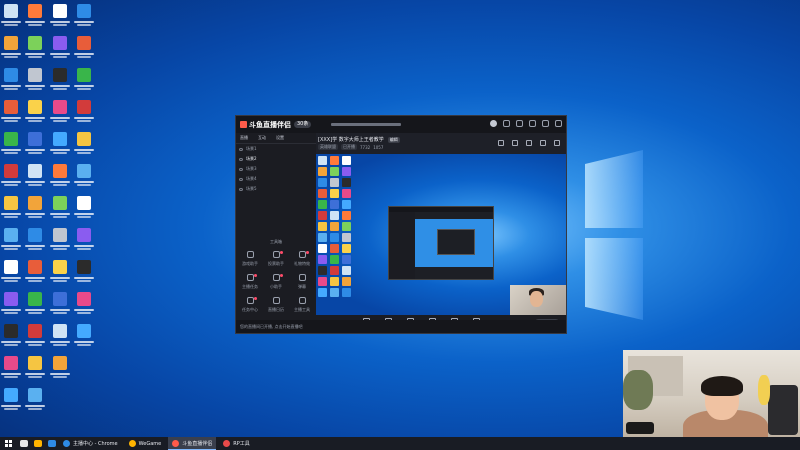 Image resolution: width=800 pixels, height=450 pixels. Describe the element at coordinates (501, 143) in the screenshot. I see `screenshot-icon` at that location.